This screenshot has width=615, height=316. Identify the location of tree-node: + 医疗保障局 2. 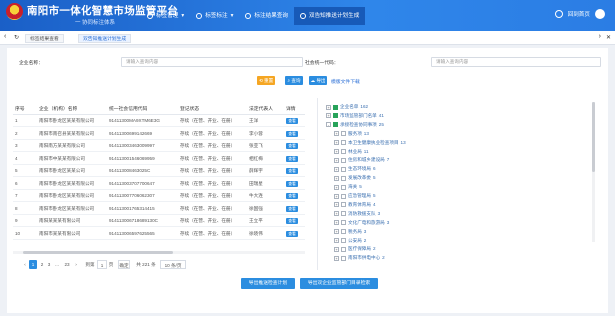
(355, 249).